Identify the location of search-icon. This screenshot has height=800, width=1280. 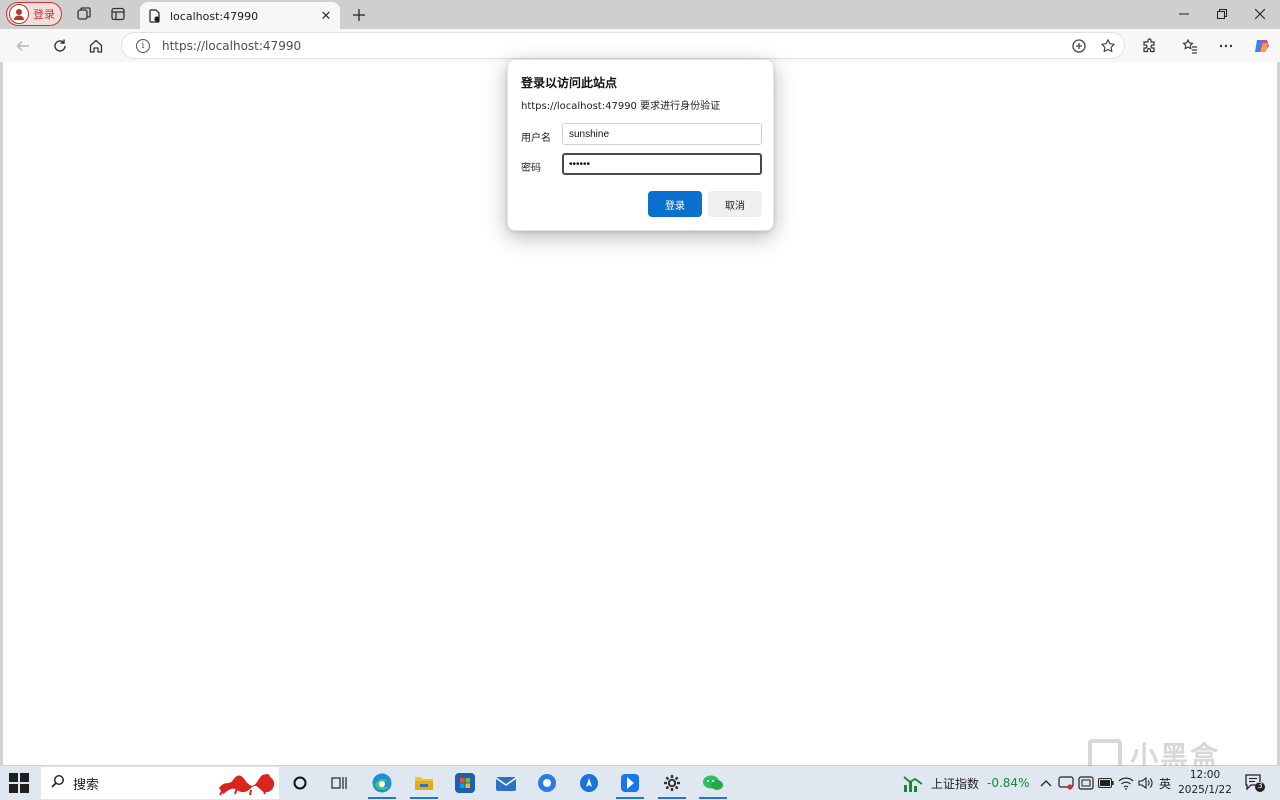
(58, 783).